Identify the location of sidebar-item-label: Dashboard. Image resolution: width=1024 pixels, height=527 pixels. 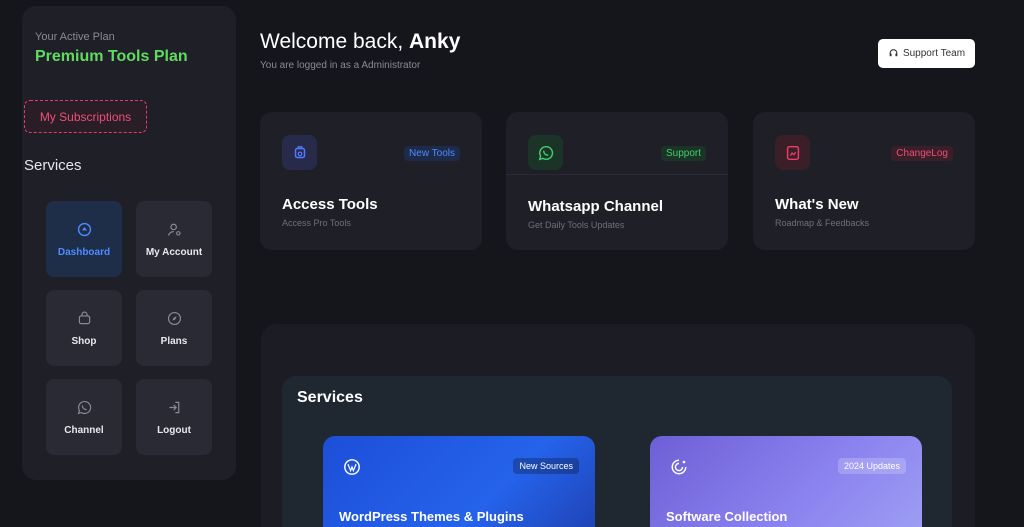
(84, 252).